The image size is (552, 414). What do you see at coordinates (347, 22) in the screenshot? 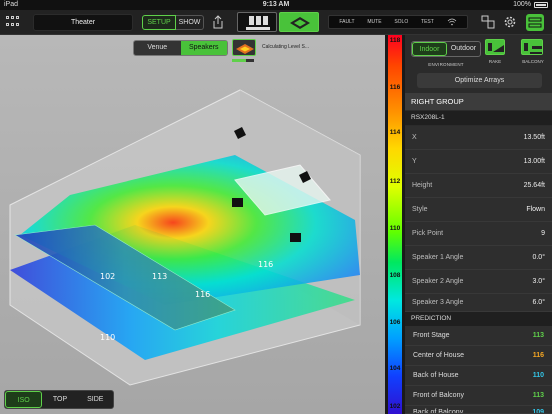
I see `fault-indicator: FAULT` at bounding box center [347, 22].